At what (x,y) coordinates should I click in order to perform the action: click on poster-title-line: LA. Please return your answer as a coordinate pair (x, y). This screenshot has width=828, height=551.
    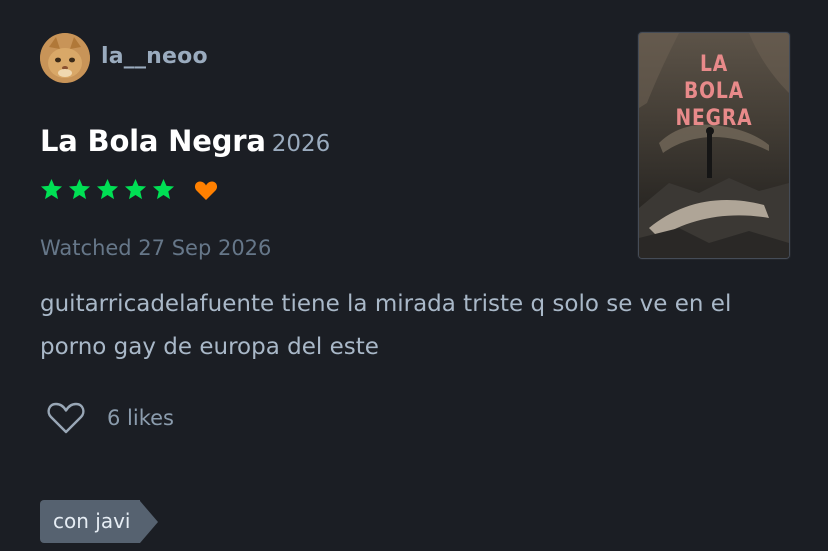
    Looking at the image, I should click on (714, 64).